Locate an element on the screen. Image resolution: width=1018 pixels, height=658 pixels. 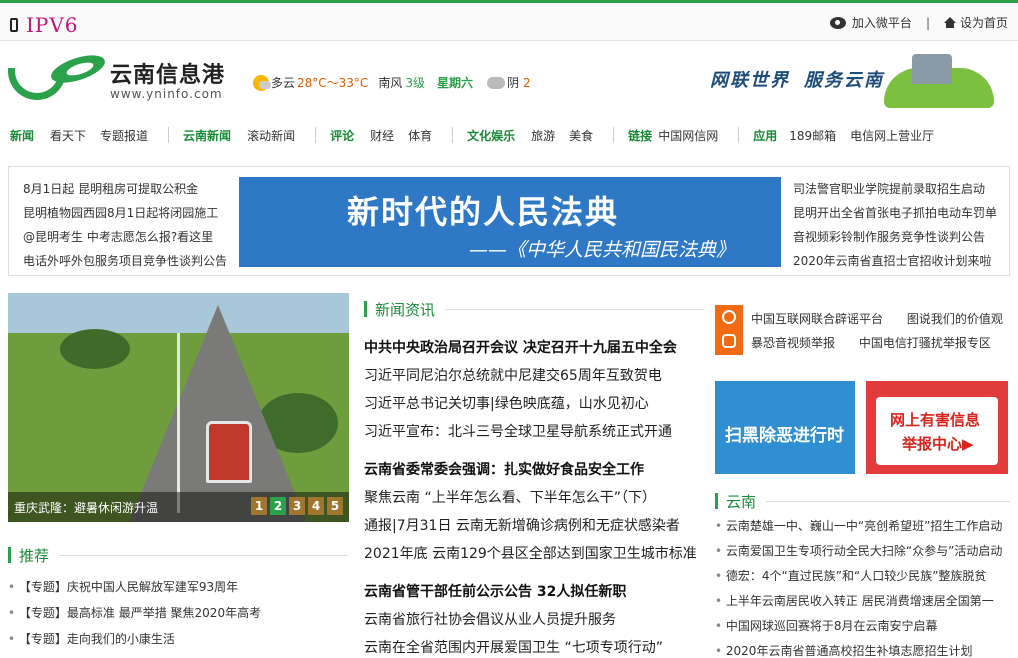
nav-food: 美食 is located at coordinates (581, 135).